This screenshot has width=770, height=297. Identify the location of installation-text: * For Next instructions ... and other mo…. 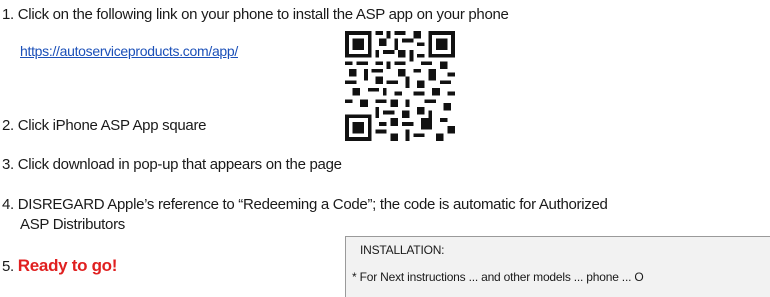
(498, 277).